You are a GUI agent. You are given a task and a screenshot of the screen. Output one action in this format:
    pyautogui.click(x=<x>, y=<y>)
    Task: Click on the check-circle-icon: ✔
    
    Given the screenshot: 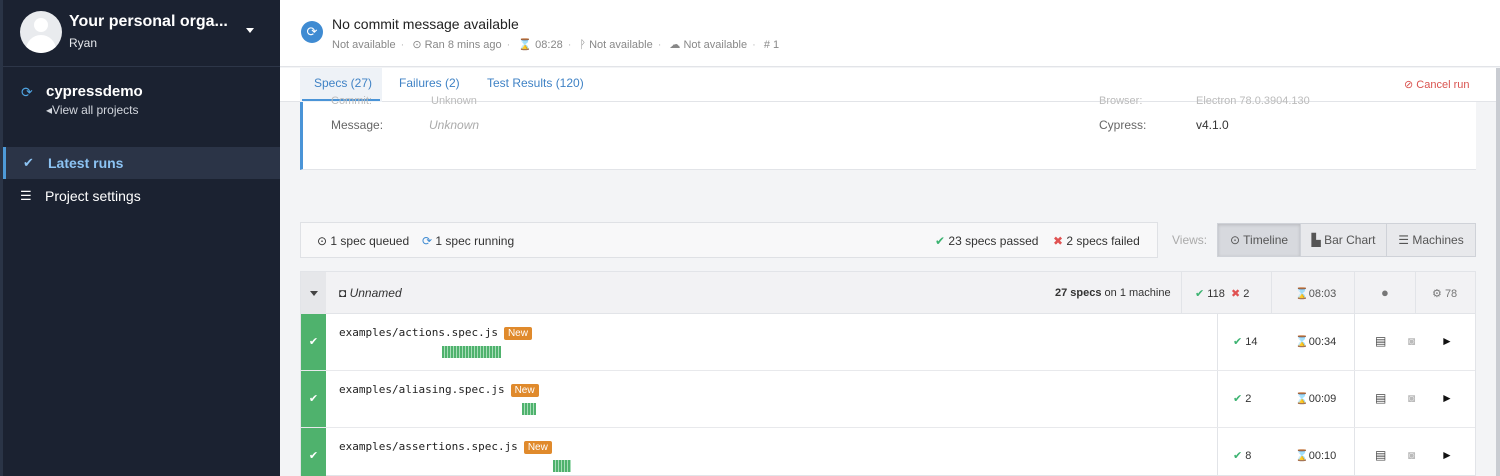 What is the action you would take?
    pyautogui.click(x=28, y=162)
    